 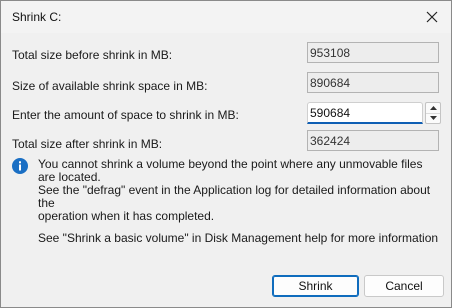 I want to click on title-bar: Shrink C:, so click(x=226, y=17).